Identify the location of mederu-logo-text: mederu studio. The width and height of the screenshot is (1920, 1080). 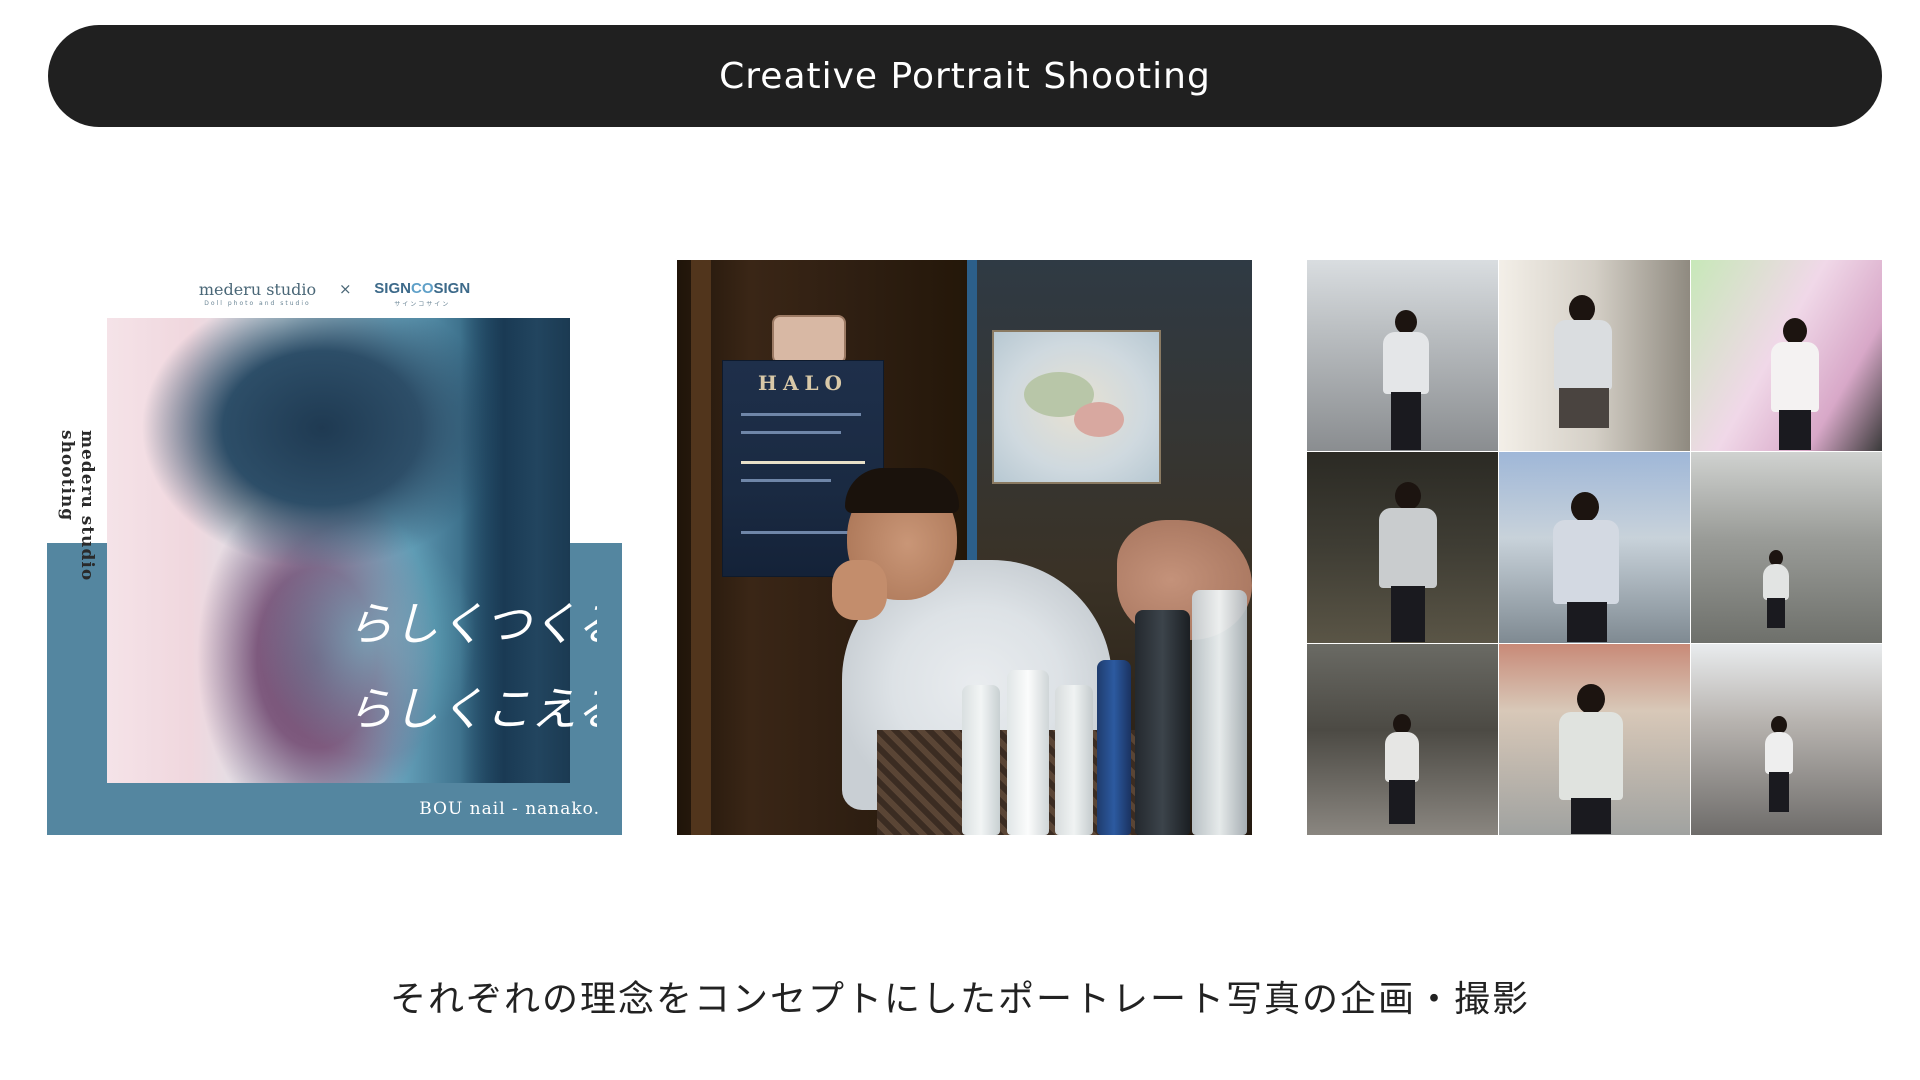
(257, 289).